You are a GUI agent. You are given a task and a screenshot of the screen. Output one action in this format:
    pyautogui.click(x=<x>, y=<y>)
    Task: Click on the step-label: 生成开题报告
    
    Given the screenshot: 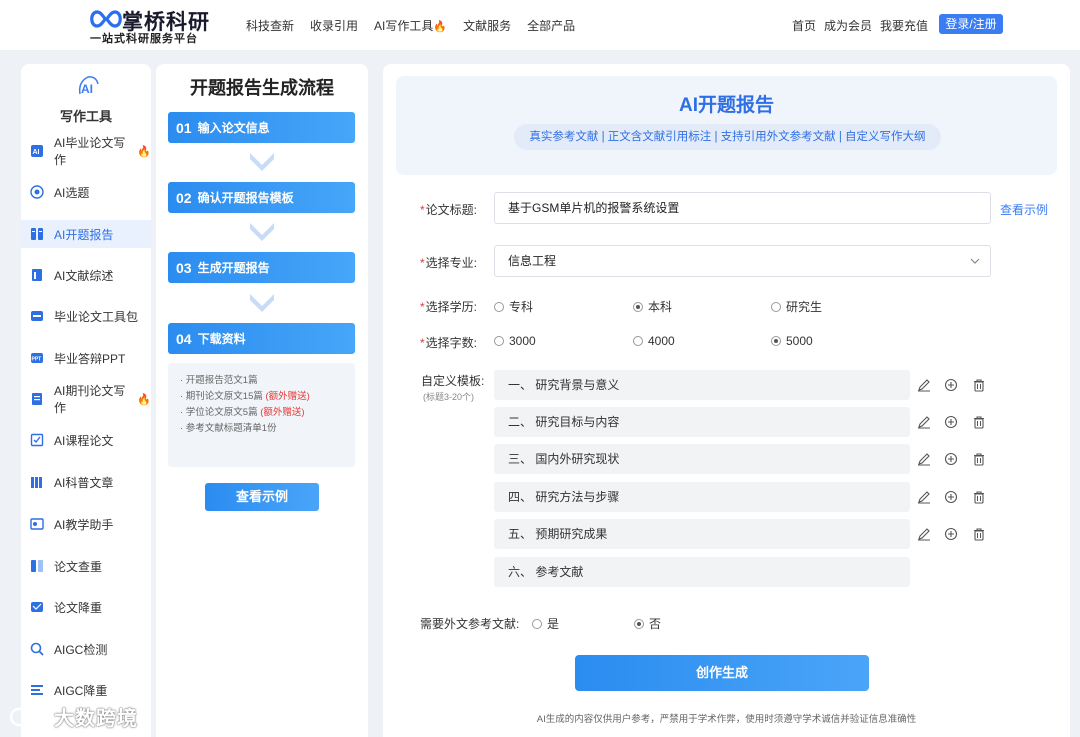 What is the action you would take?
    pyautogui.click(x=233, y=268)
    